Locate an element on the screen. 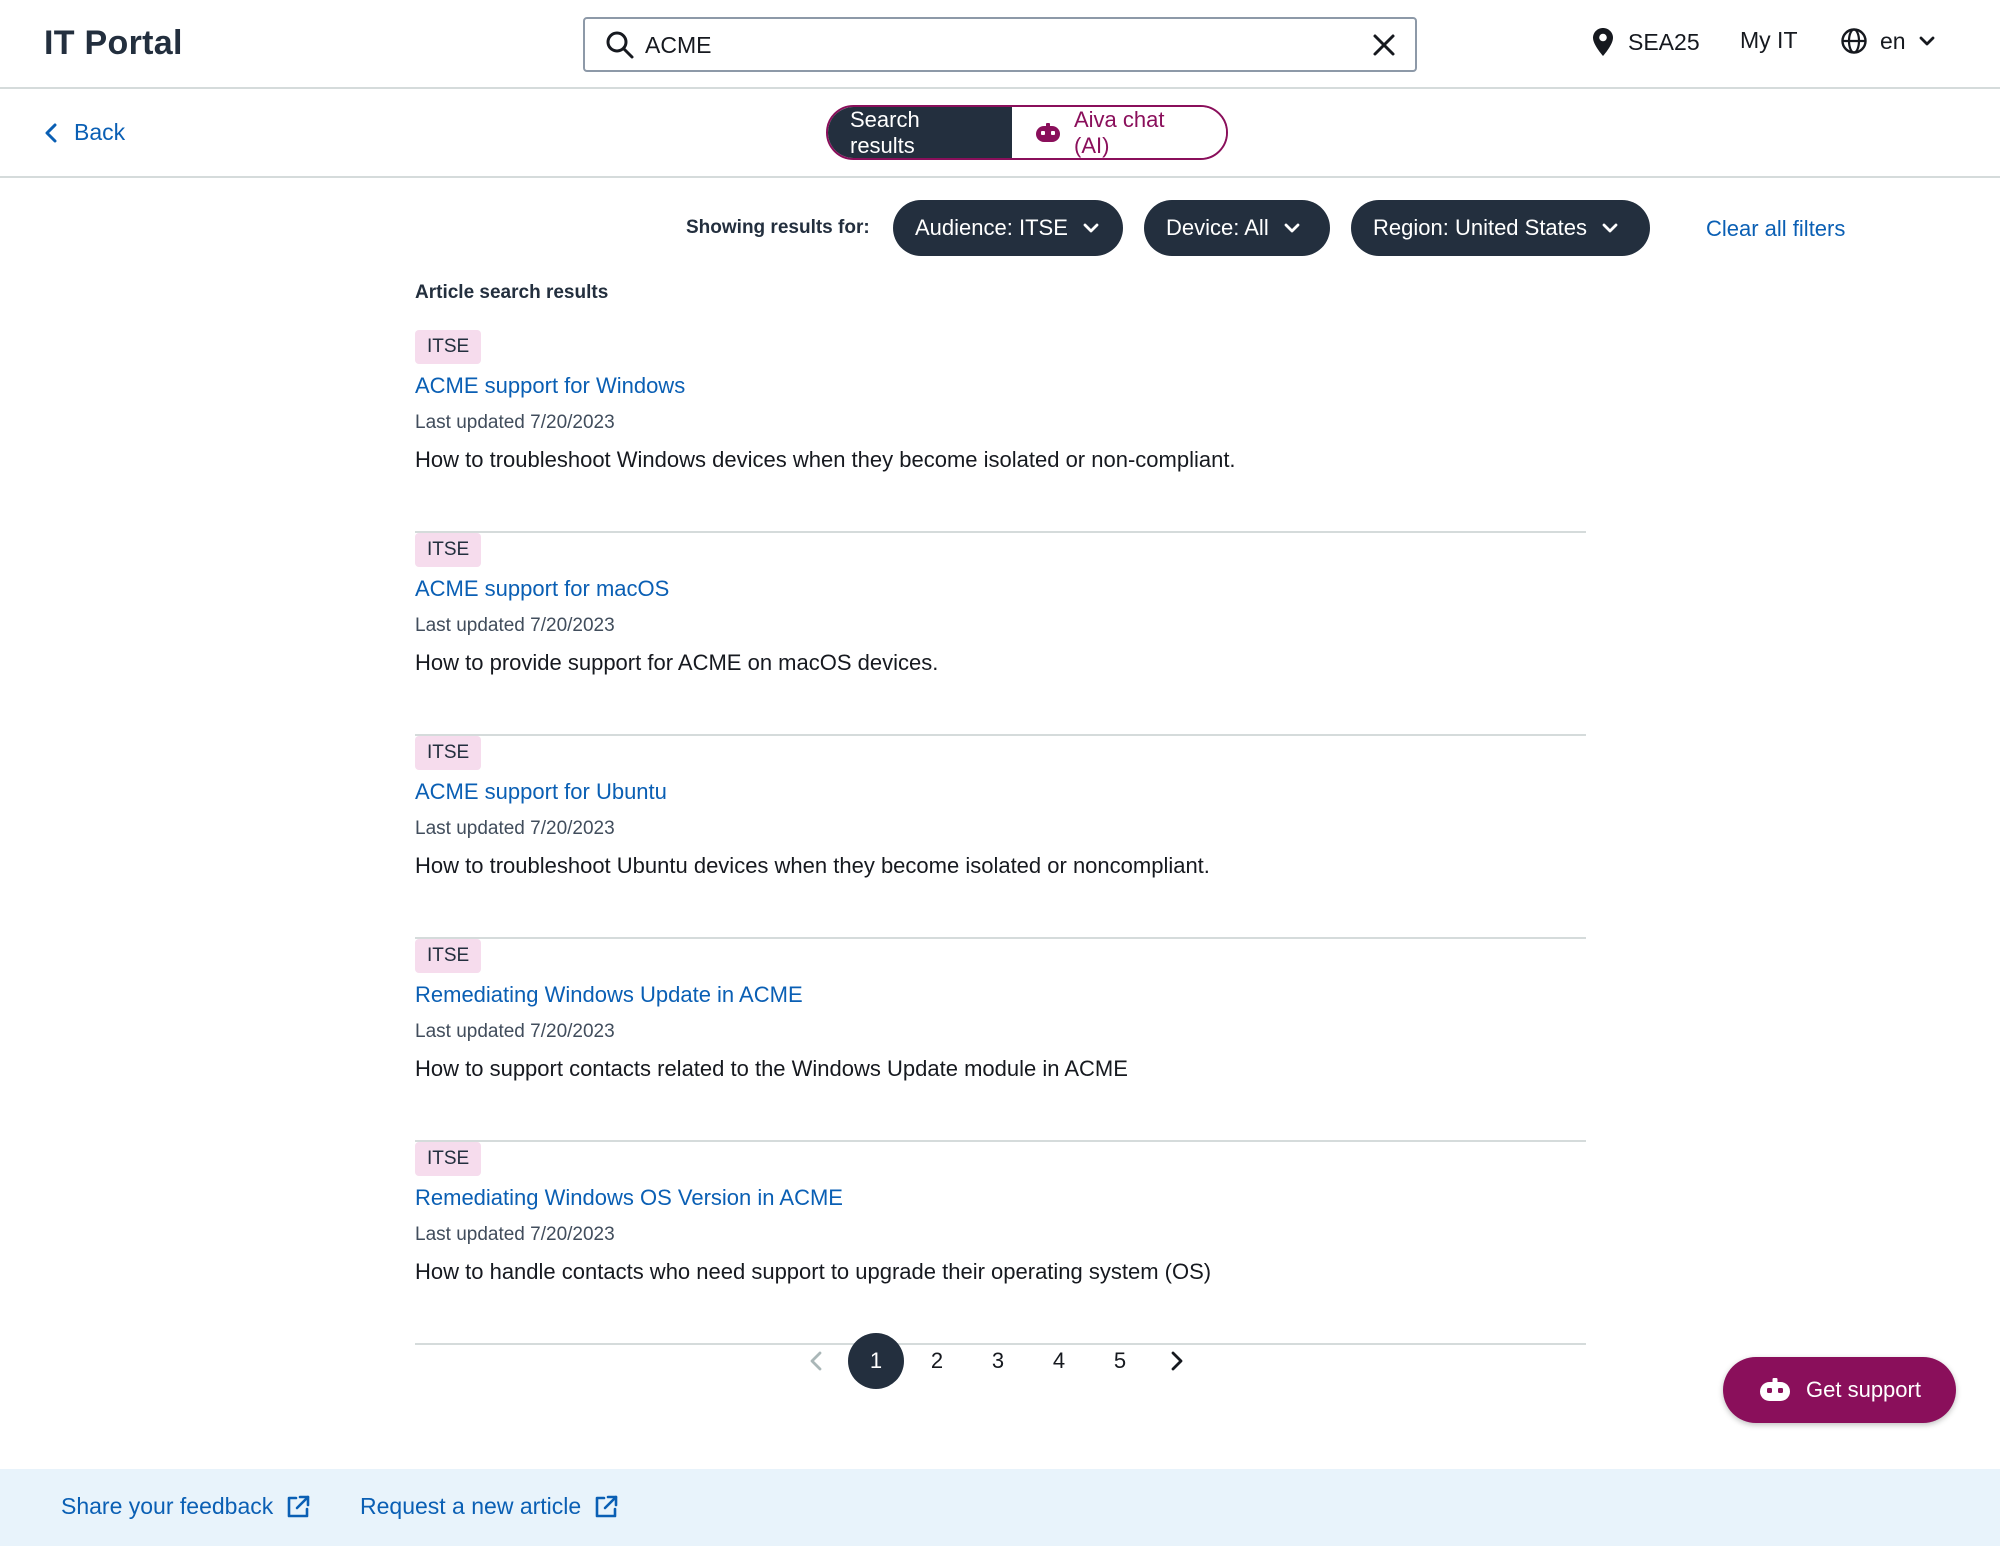 This screenshot has width=2000, height=1546. language-selector: en is located at coordinates (1888, 41).